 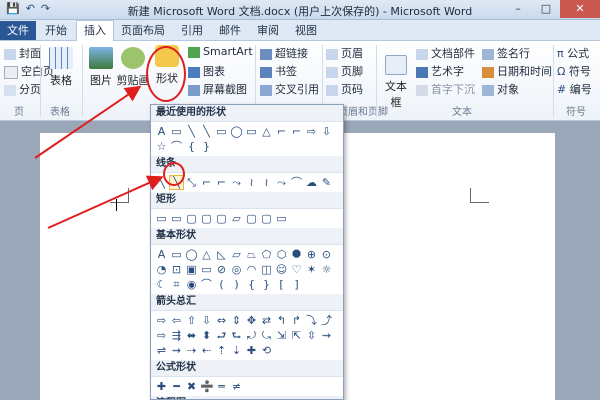 I want to click on arrow-to-line, so click(x=105, y=202).